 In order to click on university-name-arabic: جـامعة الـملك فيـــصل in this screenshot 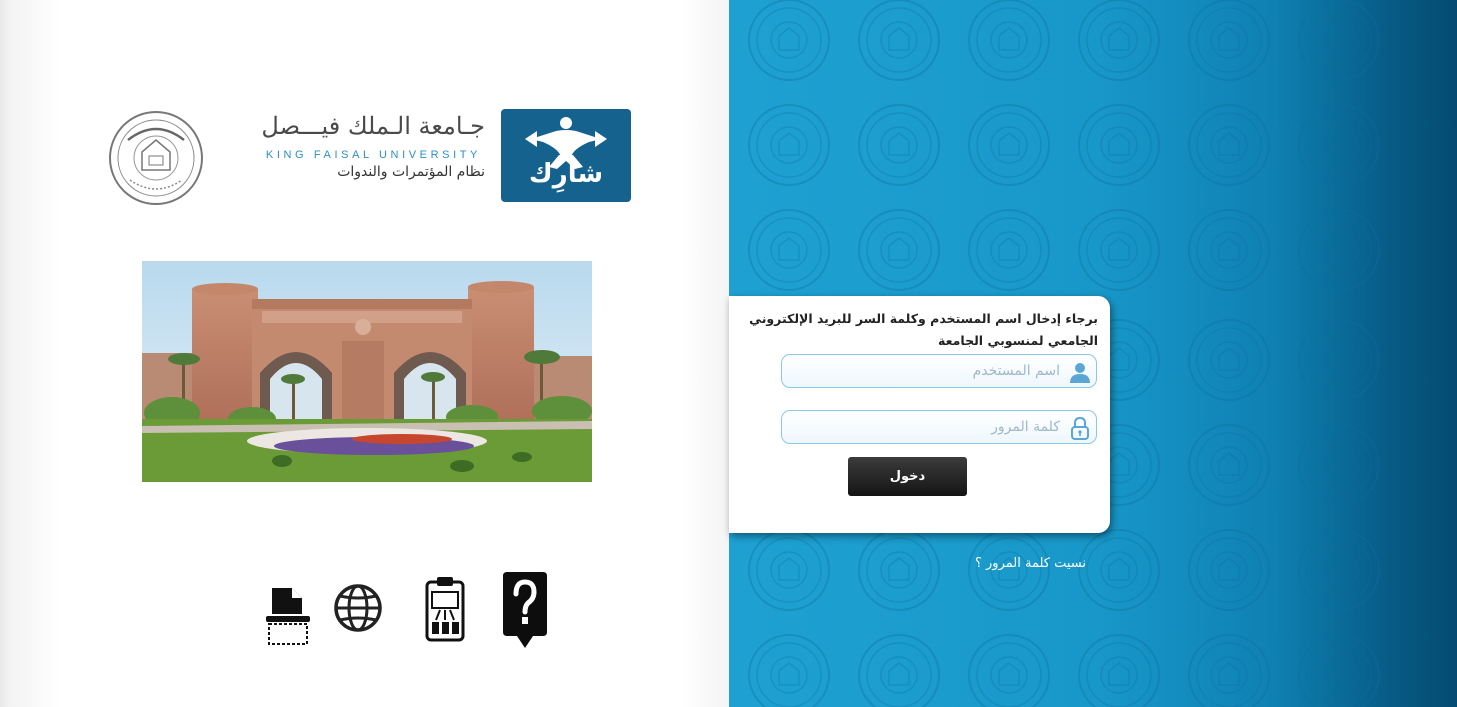, I will do `click(373, 126)`.